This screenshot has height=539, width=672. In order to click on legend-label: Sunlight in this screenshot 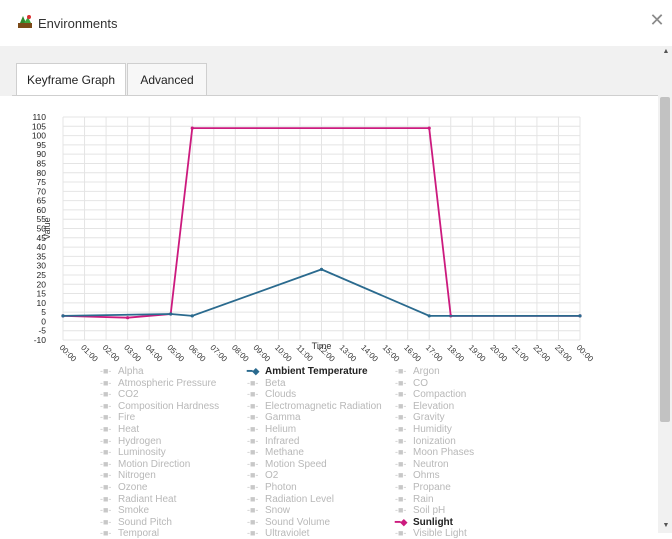, I will do `click(433, 522)`.